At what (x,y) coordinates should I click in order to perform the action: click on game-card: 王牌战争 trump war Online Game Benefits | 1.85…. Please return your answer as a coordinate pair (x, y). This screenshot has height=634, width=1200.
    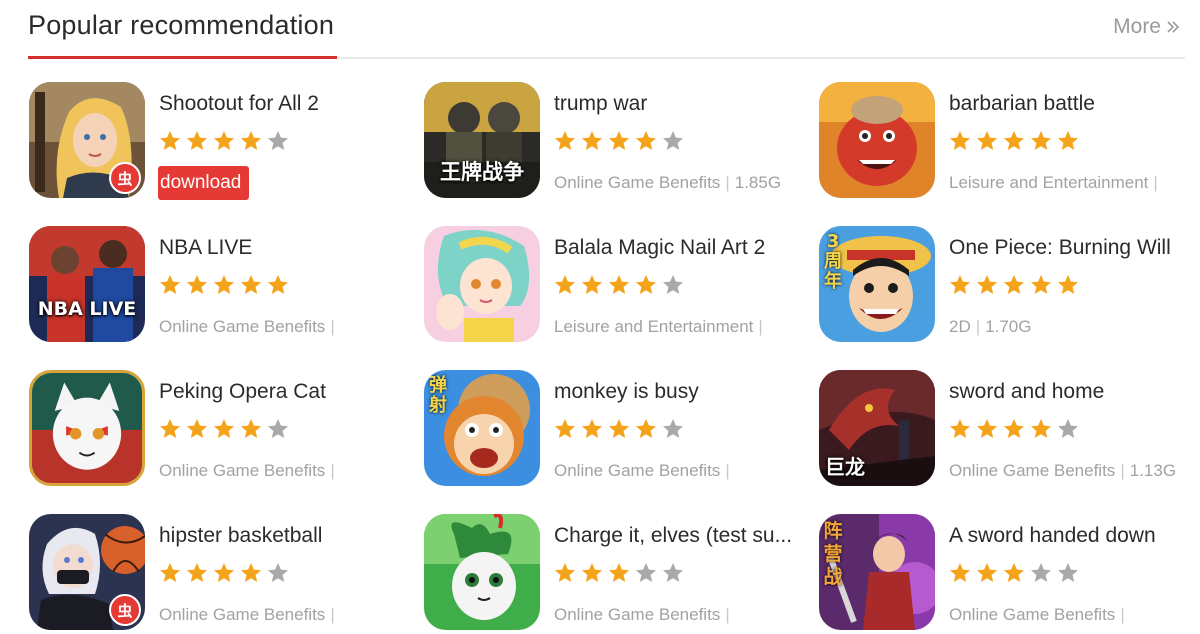
    Looking at the image, I should click on (614, 142).